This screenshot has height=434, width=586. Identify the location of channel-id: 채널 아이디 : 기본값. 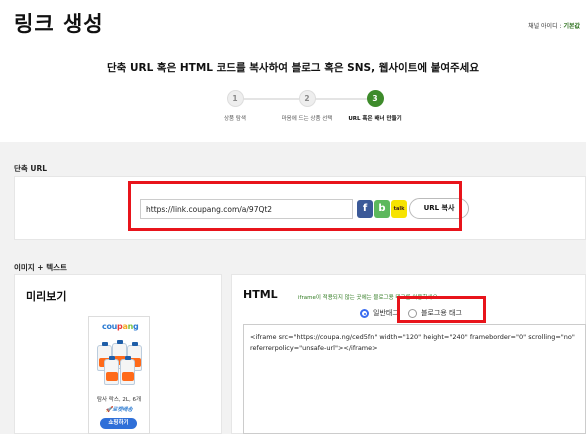
(554, 25).